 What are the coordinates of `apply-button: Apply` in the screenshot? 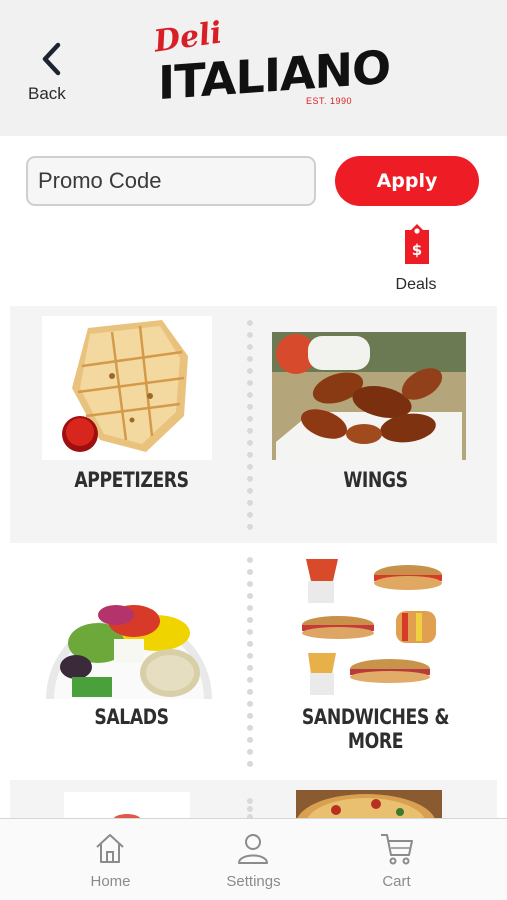 It's located at (407, 181).